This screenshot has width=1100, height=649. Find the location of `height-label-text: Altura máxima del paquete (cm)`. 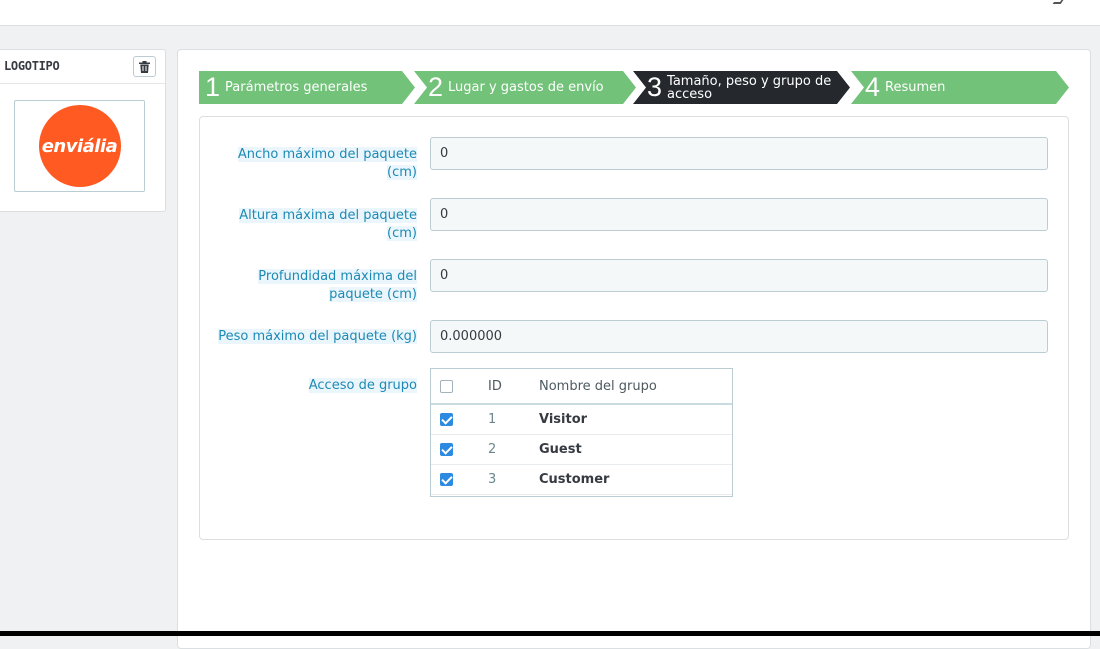

height-label-text: Altura máxima del paquete (cm) is located at coordinates (328, 224).